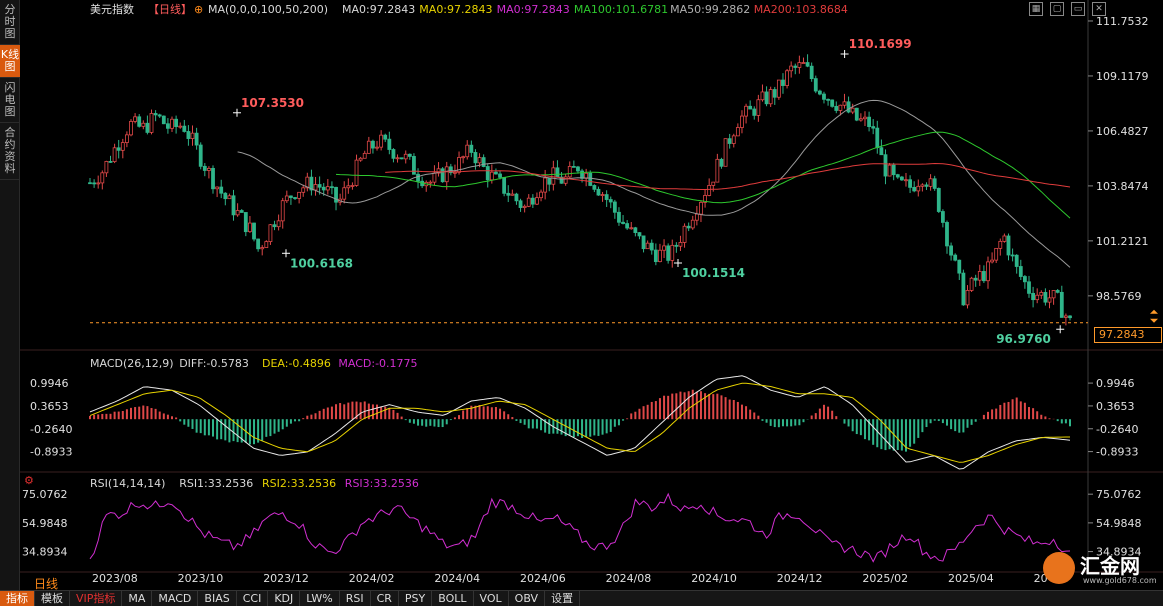  Describe the element at coordinates (217, 598) in the screenshot. I see `toolbar-tab-bias: BIAS` at that location.